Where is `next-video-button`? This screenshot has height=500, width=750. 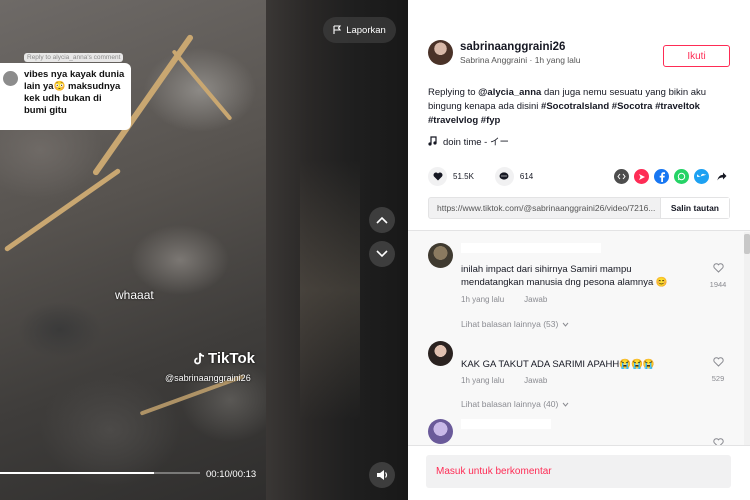
next-video-button is located at coordinates (382, 254).